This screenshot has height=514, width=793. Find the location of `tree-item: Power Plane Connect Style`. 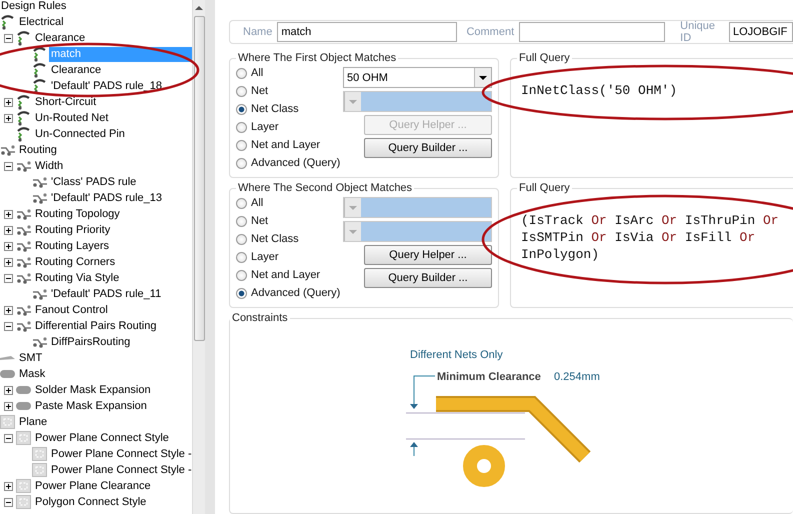

tree-item: Power Plane Connect Style is located at coordinates (102, 438).